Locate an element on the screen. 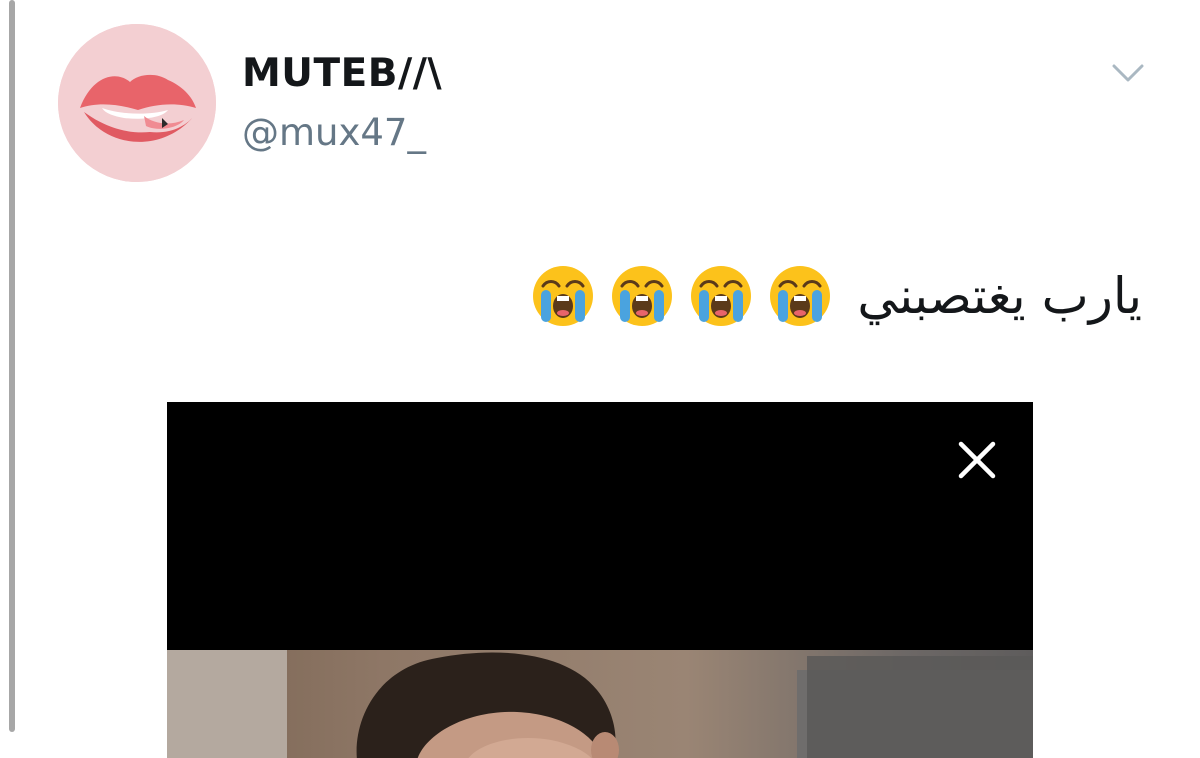 The height and width of the screenshot is (758, 1200). tweet-text: يارب يغتصبني is located at coordinates (836, 296).